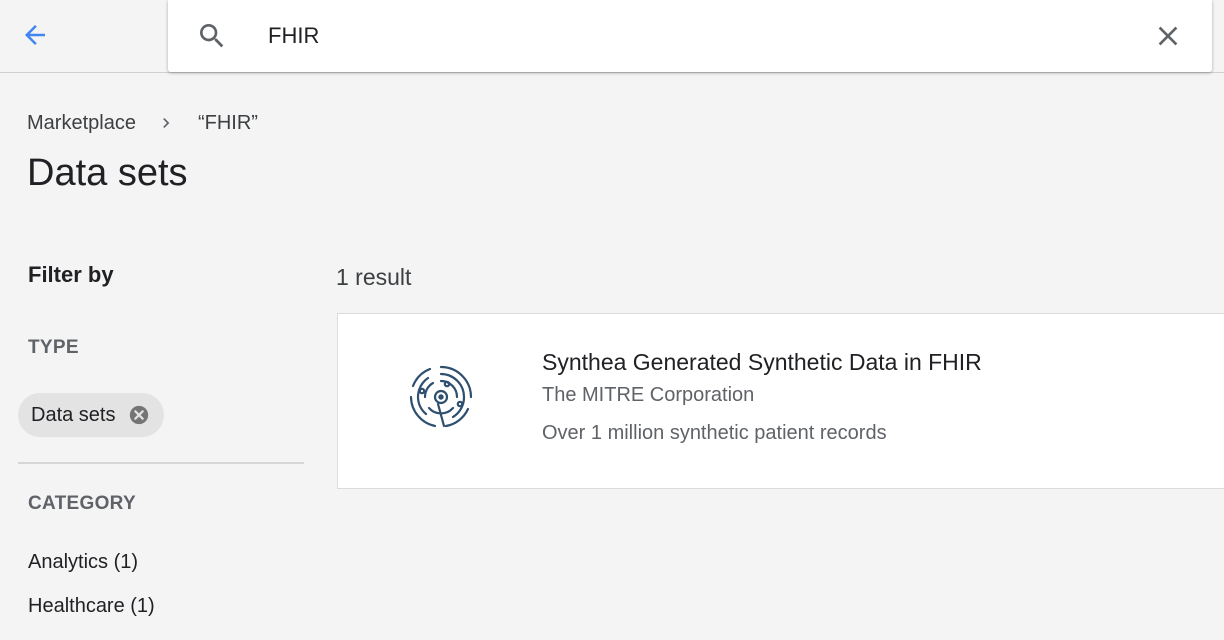 The height and width of the screenshot is (640, 1224). What do you see at coordinates (1168, 36) in the screenshot?
I see `clear-search-icon` at bounding box center [1168, 36].